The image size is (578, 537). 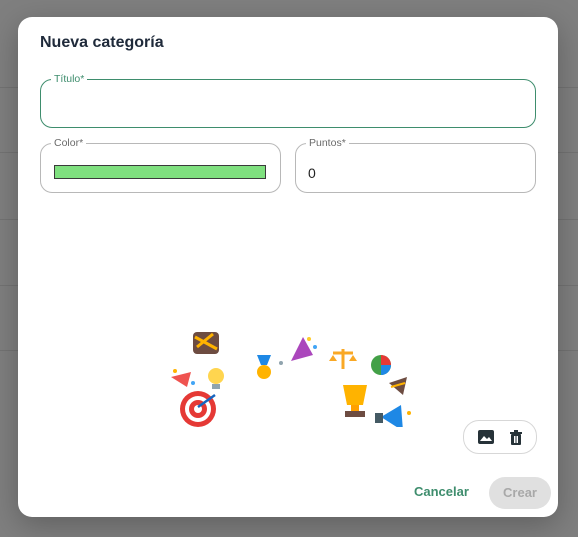 What do you see at coordinates (312, 173) in the screenshot?
I see `points-input: 0` at bounding box center [312, 173].